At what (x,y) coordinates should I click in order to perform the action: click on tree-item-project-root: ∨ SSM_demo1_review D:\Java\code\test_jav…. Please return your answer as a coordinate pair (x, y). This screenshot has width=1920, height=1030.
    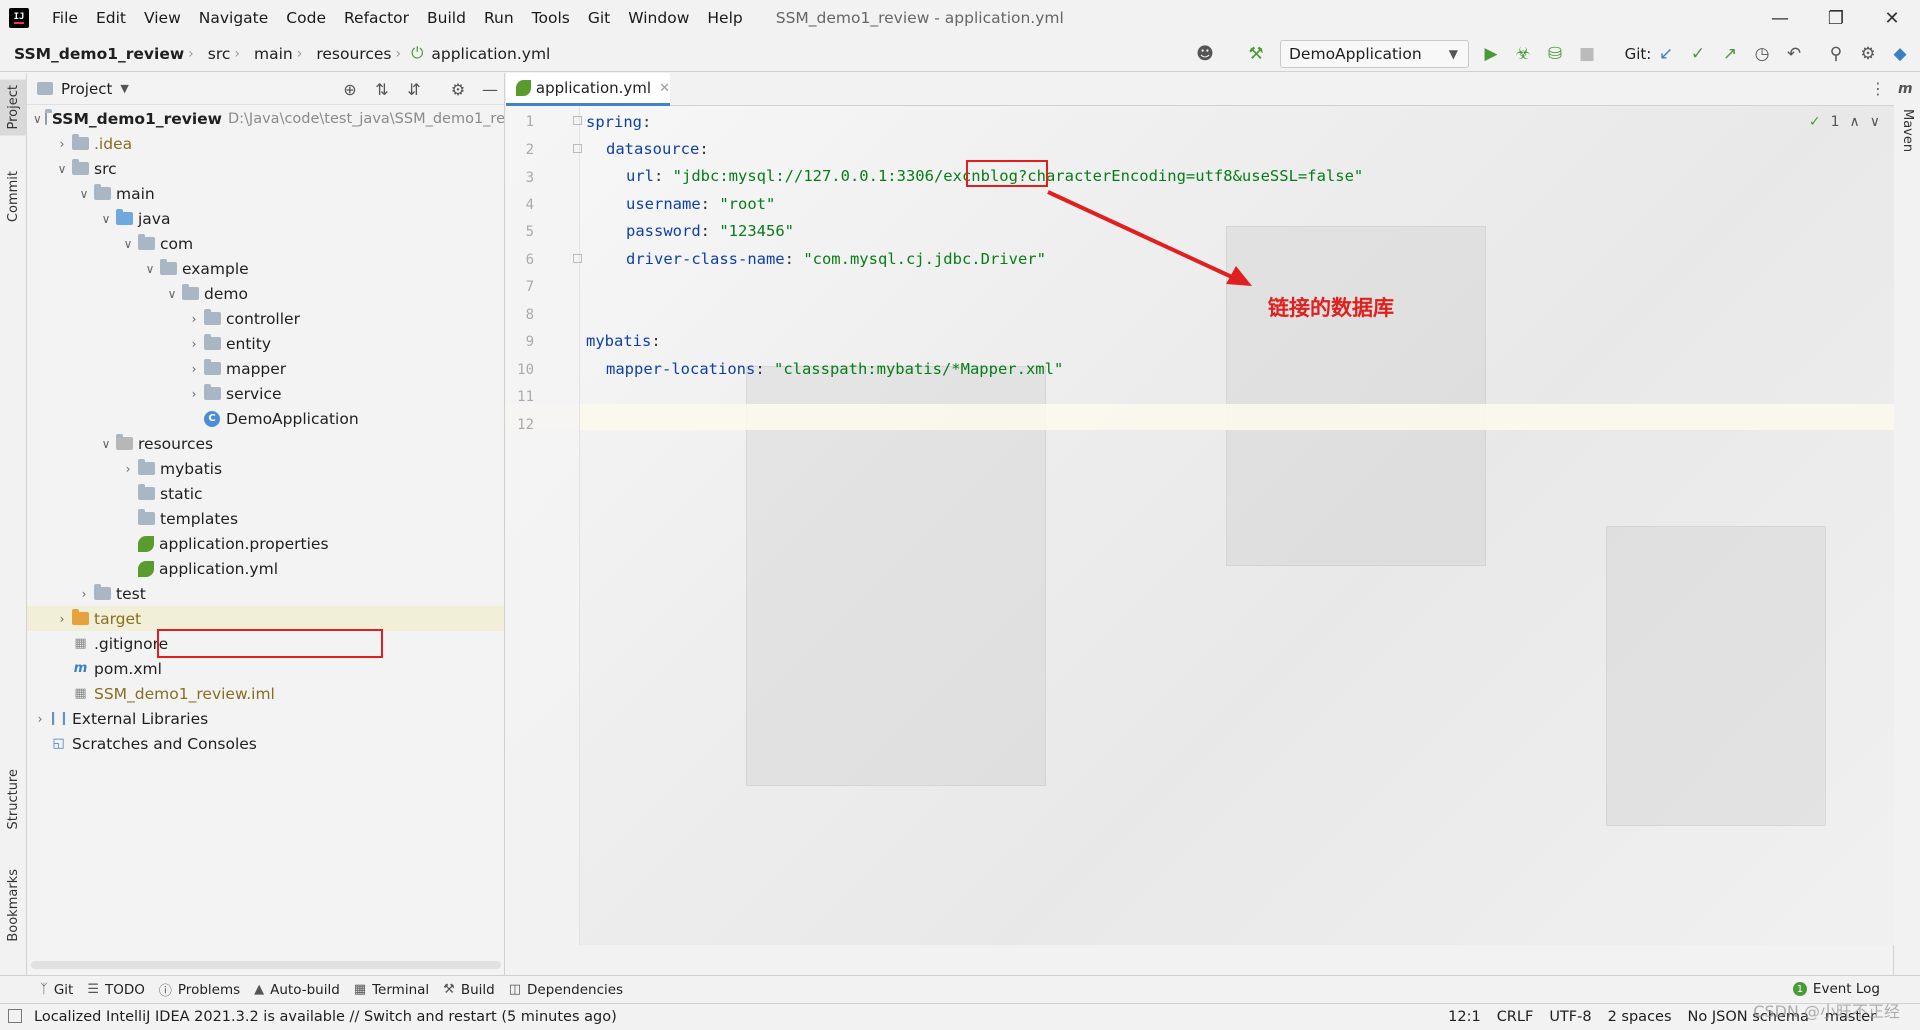
    Looking at the image, I should click on (265, 118).